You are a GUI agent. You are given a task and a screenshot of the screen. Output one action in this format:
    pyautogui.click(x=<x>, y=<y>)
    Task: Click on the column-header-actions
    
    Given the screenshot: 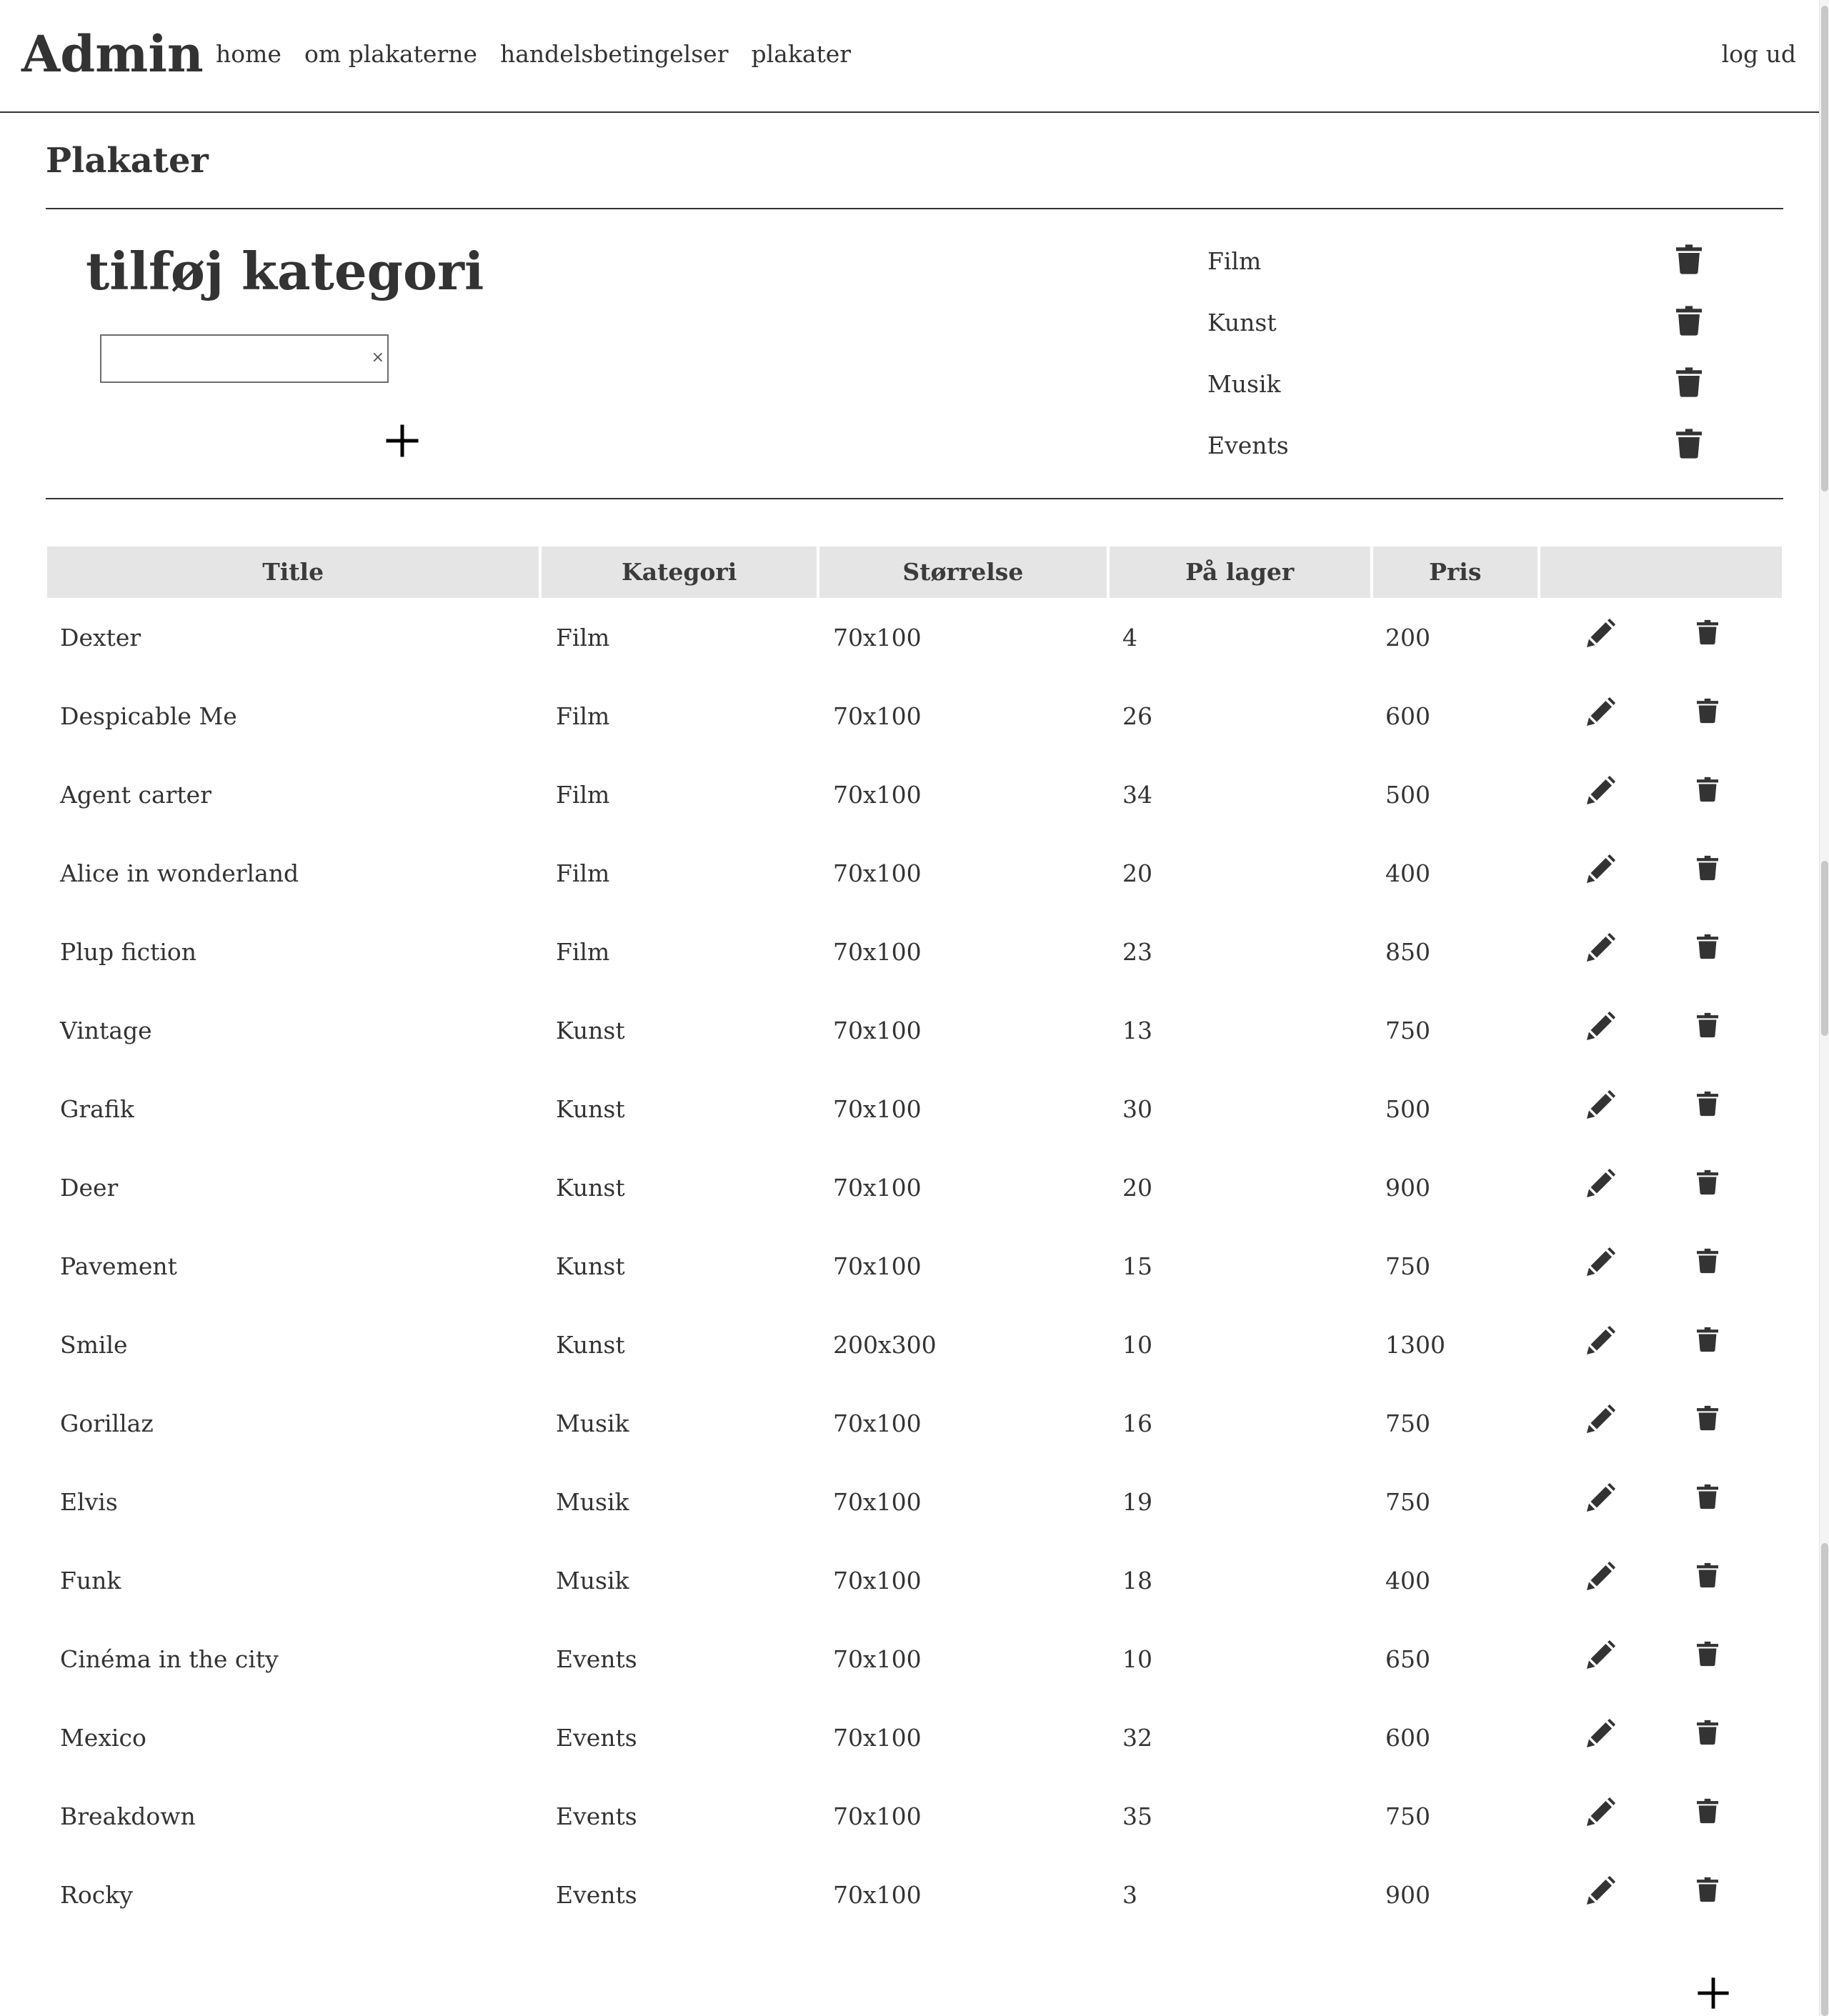 What is the action you would take?
    pyautogui.click(x=1661, y=572)
    